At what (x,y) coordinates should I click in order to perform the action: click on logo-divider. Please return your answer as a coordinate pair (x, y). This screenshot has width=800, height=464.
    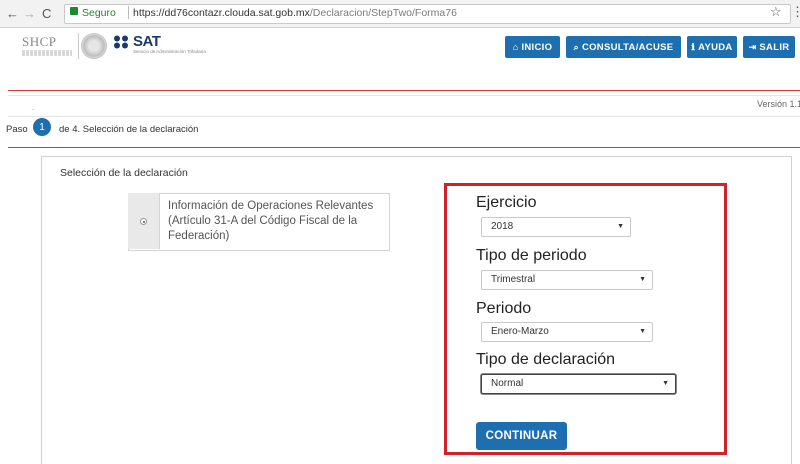
    Looking at the image, I should click on (78, 46).